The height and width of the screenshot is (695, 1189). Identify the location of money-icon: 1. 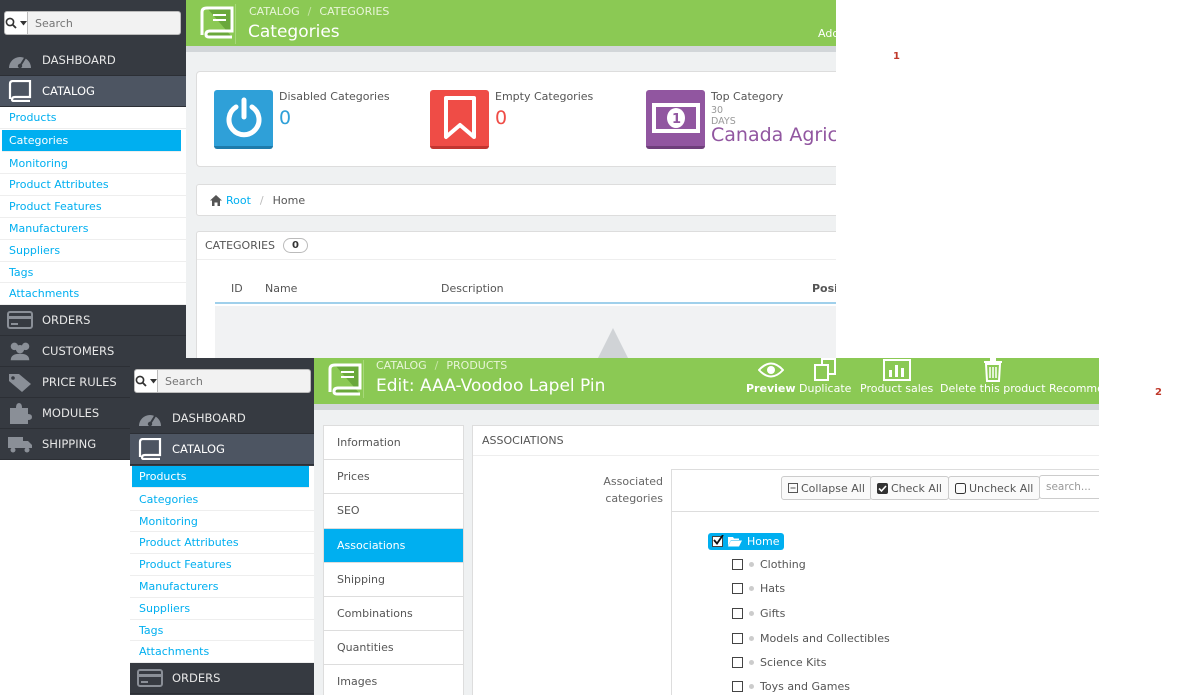
(675, 119).